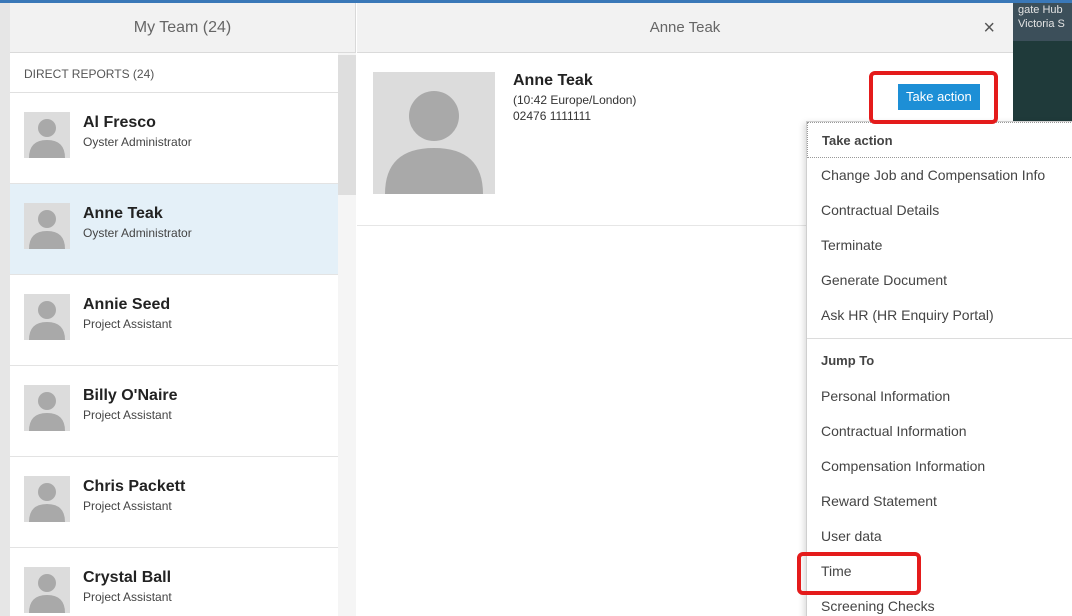 This screenshot has height=616, width=1072. Describe the element at coordinates (939, 175) in the screenshot. I see `menu-item-change-job: Change Job and Compensation Info` at that location.